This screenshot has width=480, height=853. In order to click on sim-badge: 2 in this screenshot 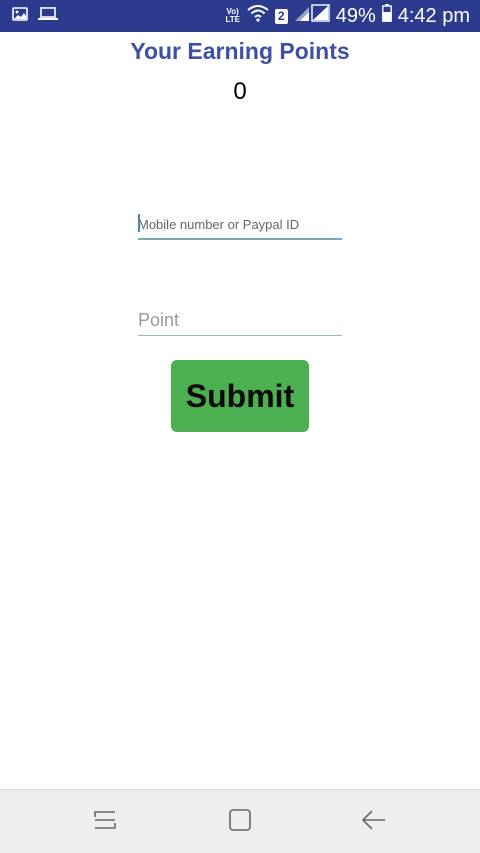, I will do `click(281, 16)`.